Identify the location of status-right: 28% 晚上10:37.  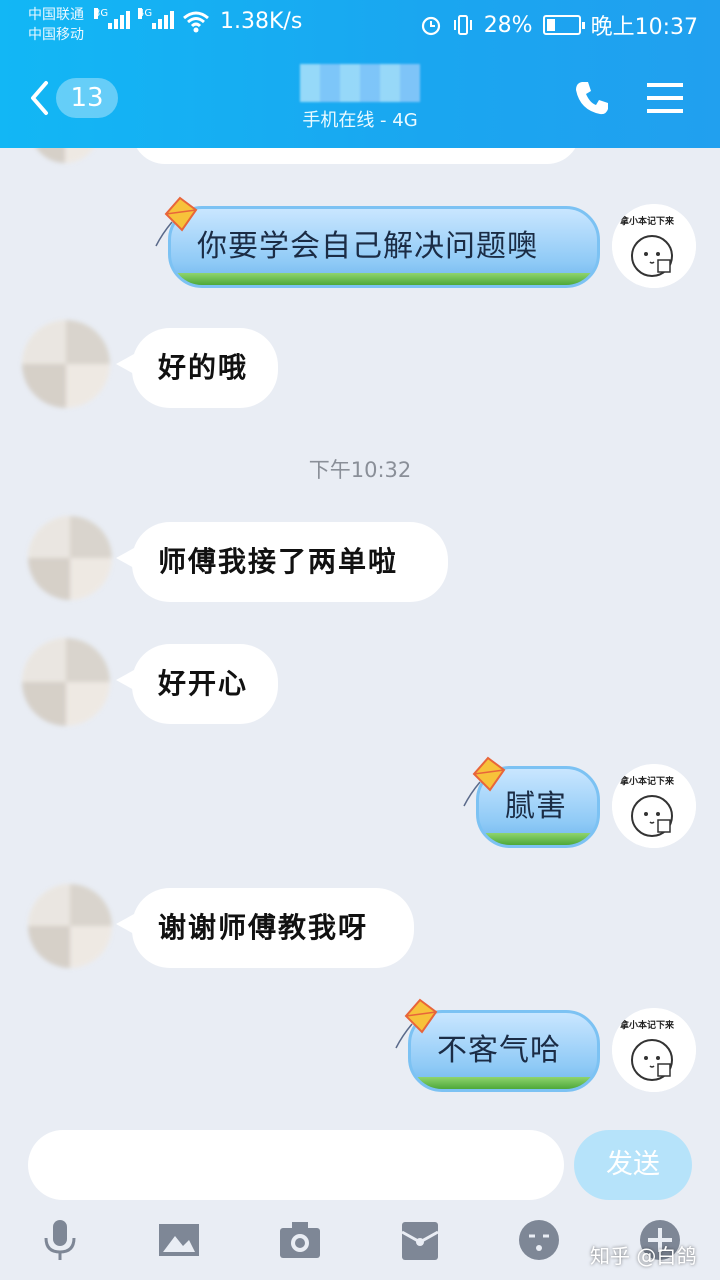
(559, 25).